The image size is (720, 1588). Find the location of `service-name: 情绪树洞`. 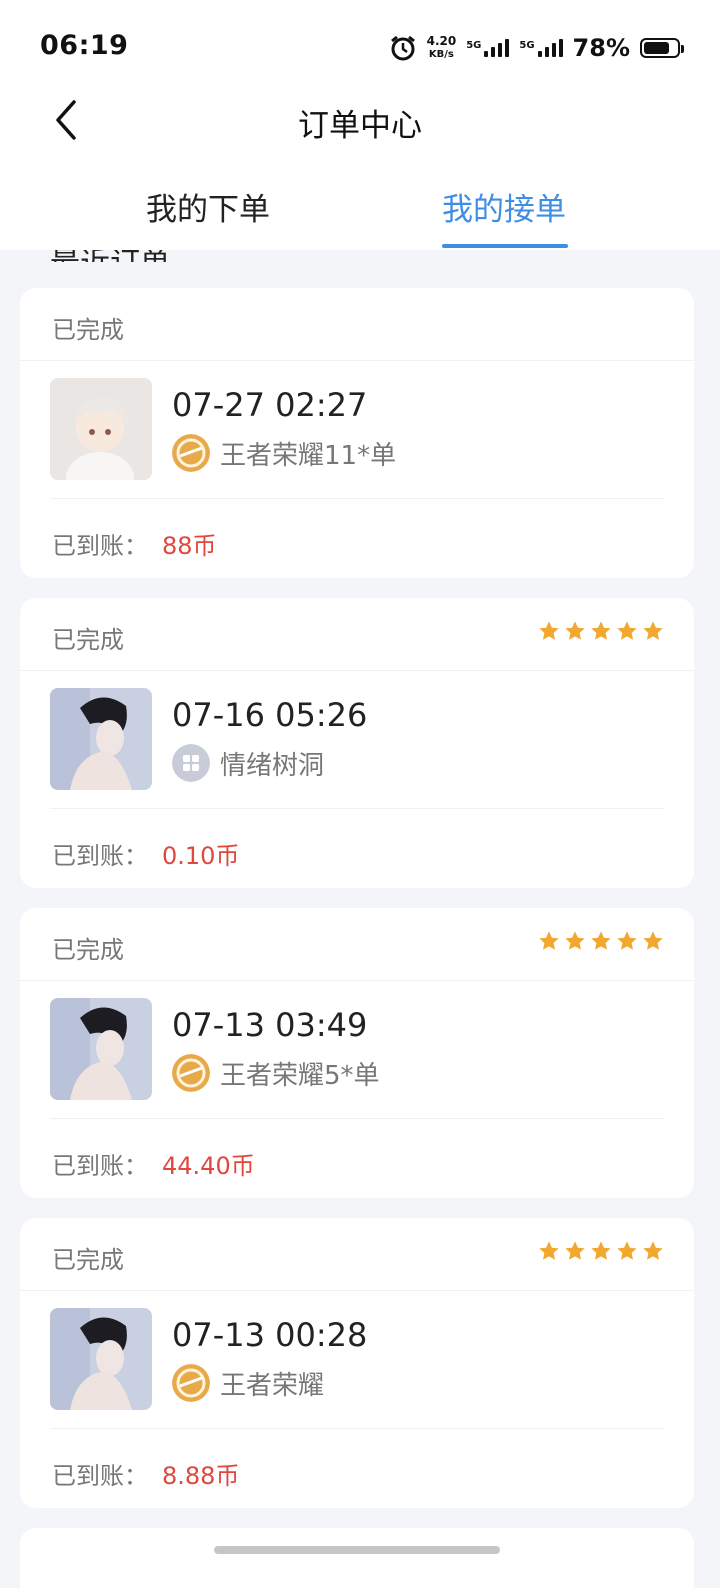

service-name: 情绪树洞 is located at coordinates (272, 765).